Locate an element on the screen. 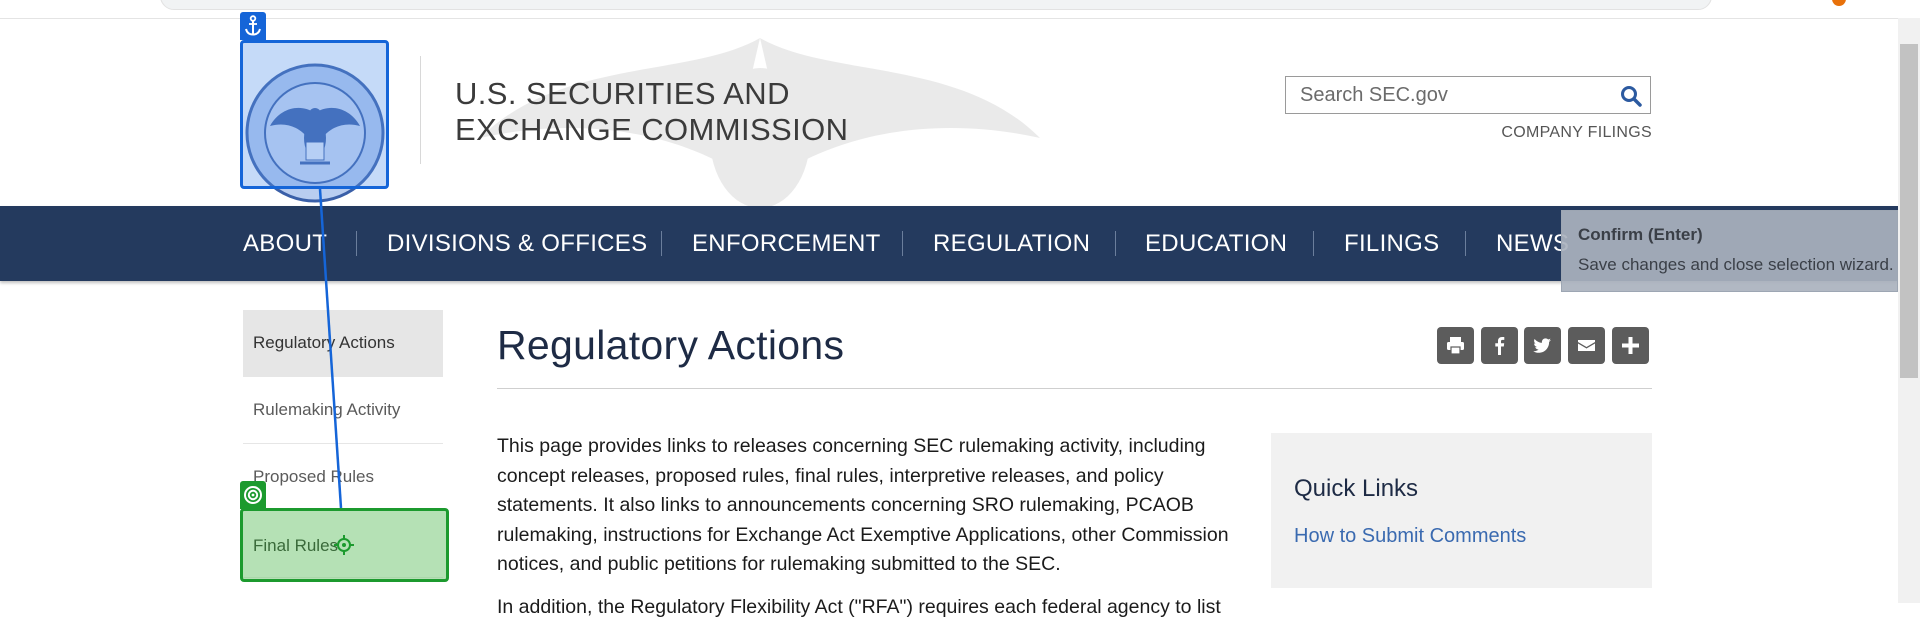  anchor-icon is located at coordinates (253, 25).